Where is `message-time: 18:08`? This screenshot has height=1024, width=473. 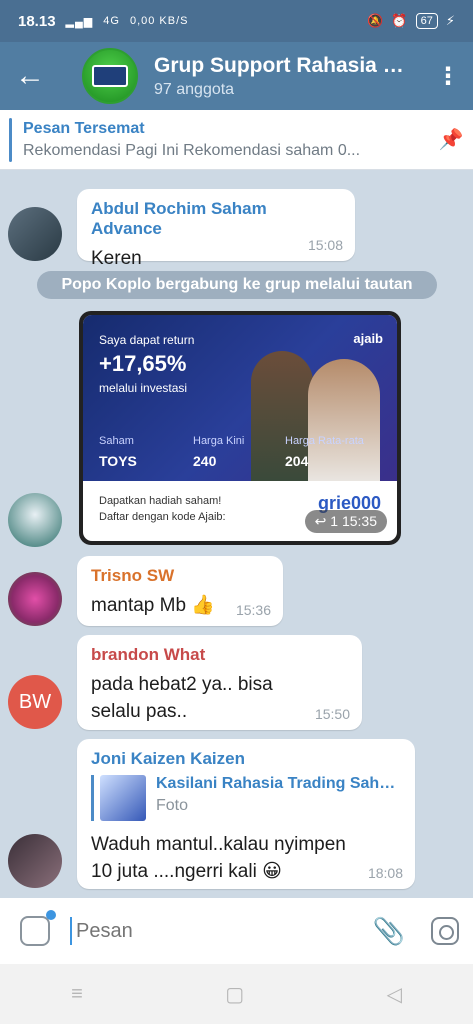
message-time: 18:08 is located at coordinates (385, 873).